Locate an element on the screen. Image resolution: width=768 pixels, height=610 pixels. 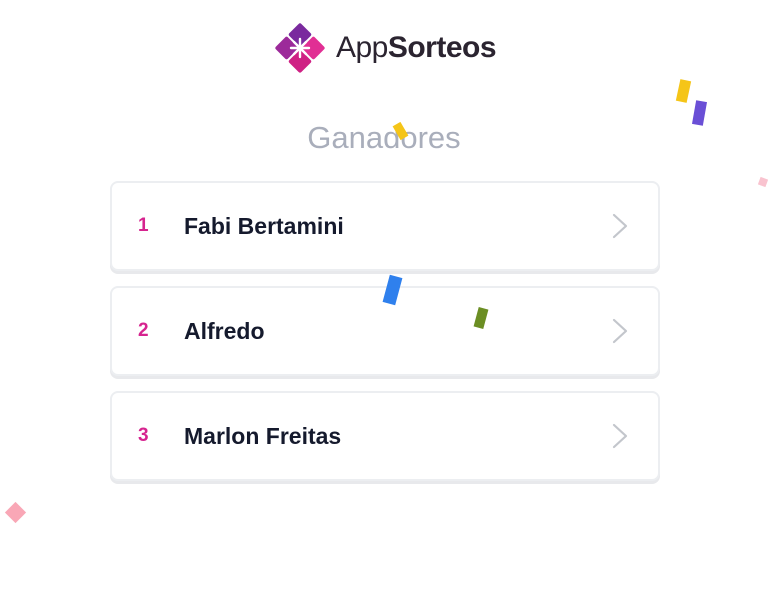
app-name-bold: Sorteos is located at coordinates (442, 47).